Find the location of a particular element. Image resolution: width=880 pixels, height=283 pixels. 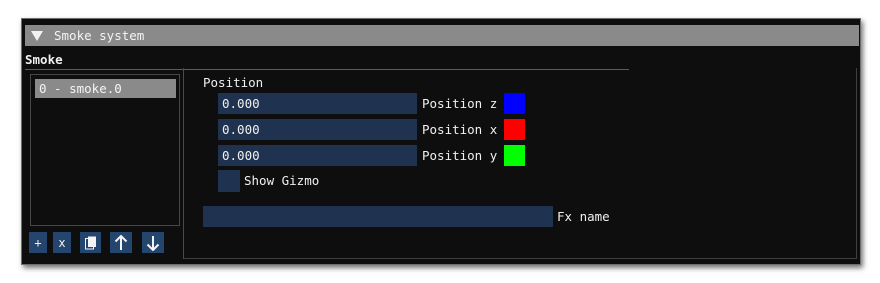

position-y-label: Position y is located at coordinates (460, 155).